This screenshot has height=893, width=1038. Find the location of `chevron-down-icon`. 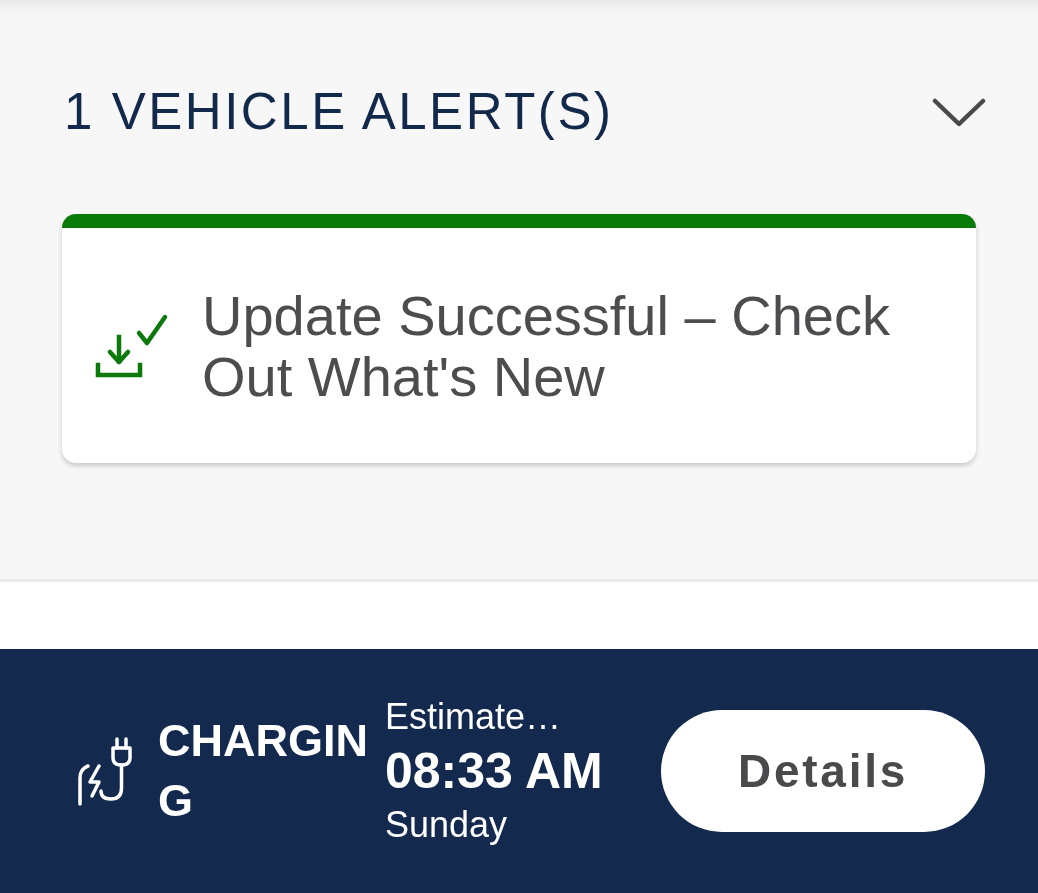

chevron-down-icon is located at coordinates (959, 112).